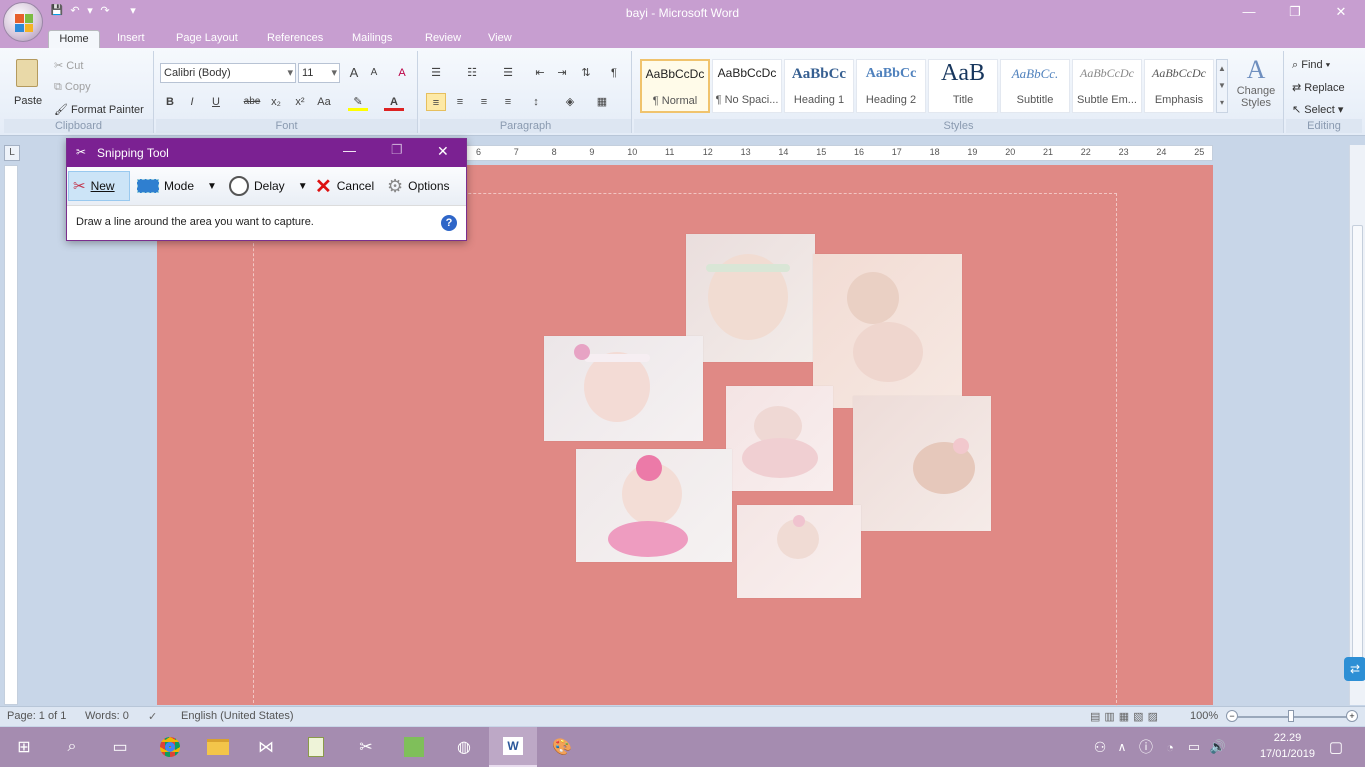  What do you see at coordinates (207, 39) in the screenshot?
I see `tab-page-layout: Page Layout` at bounding box center [207, 39].